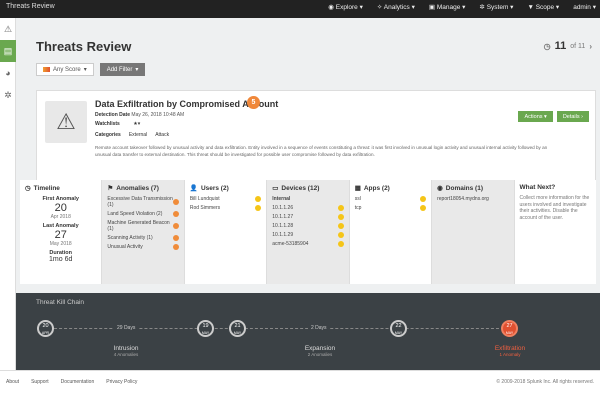 The image size is (600, 394). Describe the element at coordinates (275, 188) in the screenshot. I see `monitor-icon: ▭` at that location.